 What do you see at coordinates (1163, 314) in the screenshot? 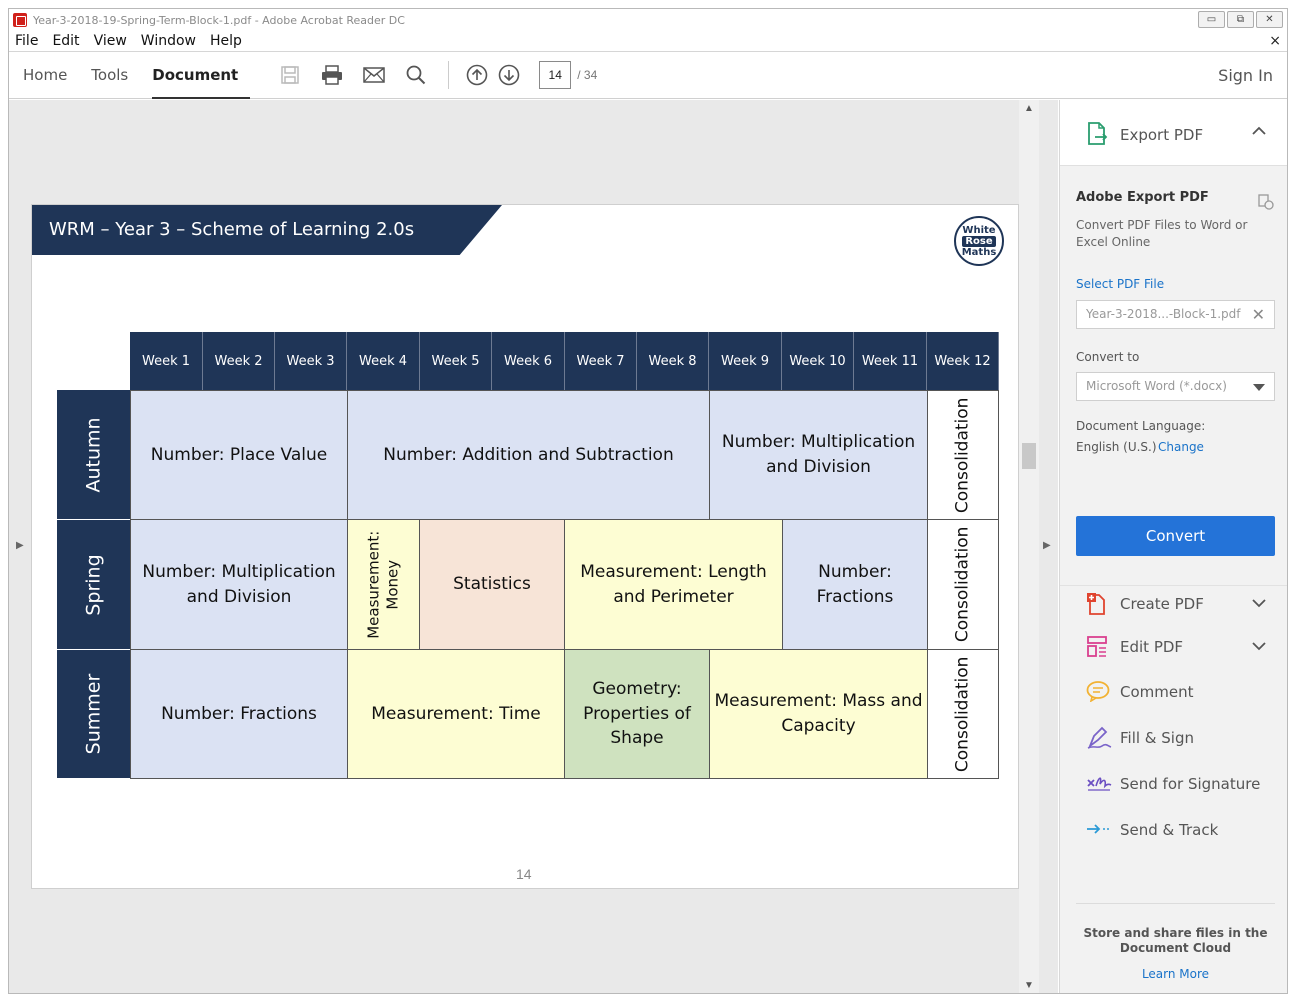
I see `selected-file-name: Year-3-2018...-Block-1.pdf` at bounding box center [1163, 314].